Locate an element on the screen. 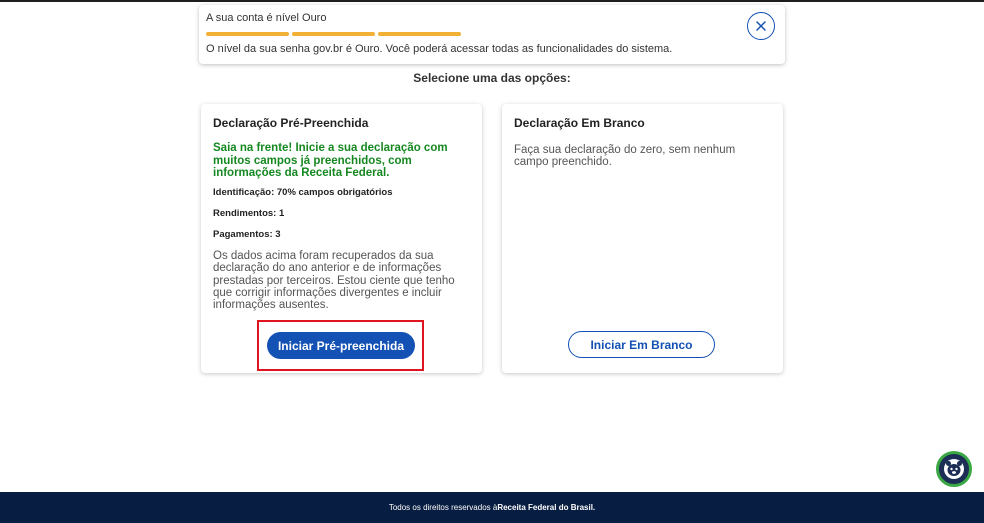 This screenshot has width=984, height=523. start-prefilled-button: Iniciar Pré-preenchida is located at coordinates (341, 345).